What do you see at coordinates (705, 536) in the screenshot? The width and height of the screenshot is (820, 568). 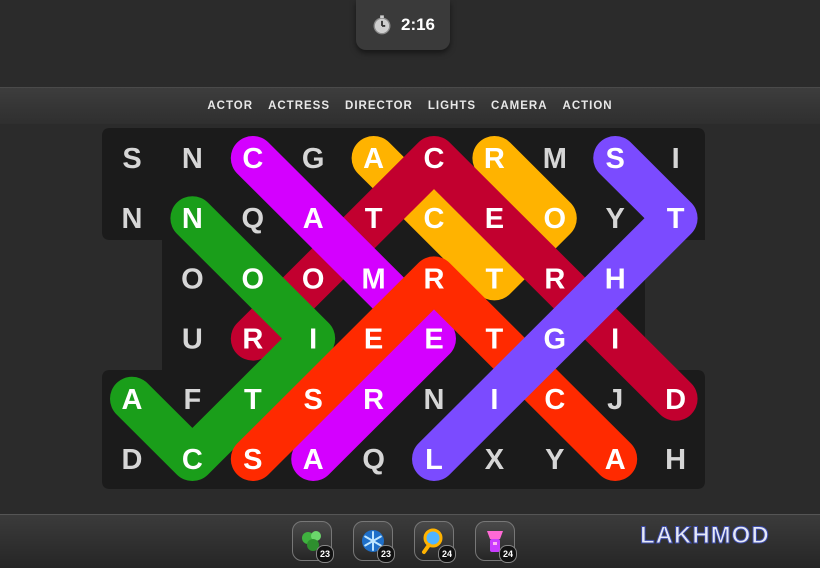 I see `watermark-logo: LAKHMOD` at bounding box center [705, 536].